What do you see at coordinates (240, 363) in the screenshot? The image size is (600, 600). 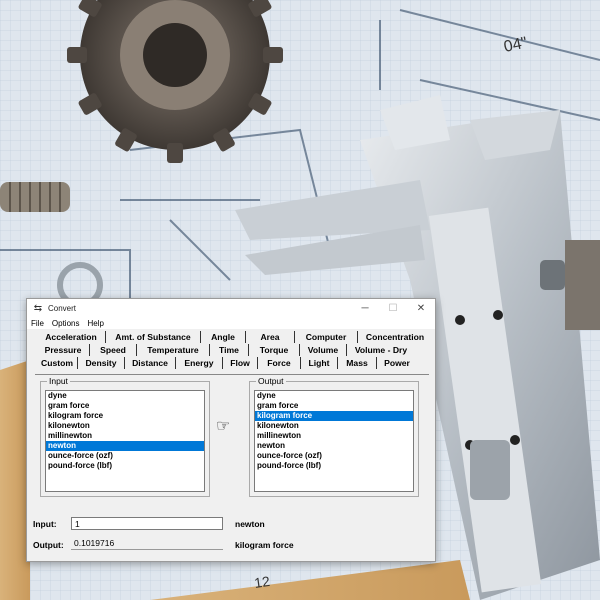 I see `tab-flow: Flow` at bounding box center [240, 363].